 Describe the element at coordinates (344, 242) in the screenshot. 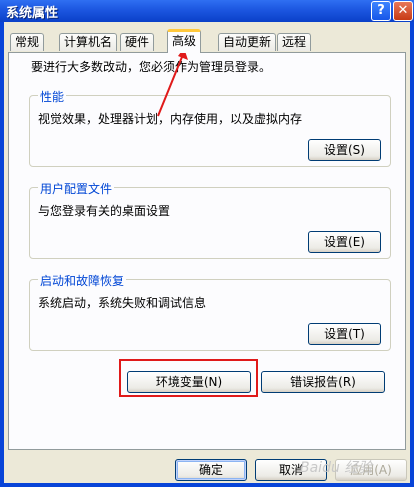

I see `user-profiles-settings-button: 设置(E)` at that location.